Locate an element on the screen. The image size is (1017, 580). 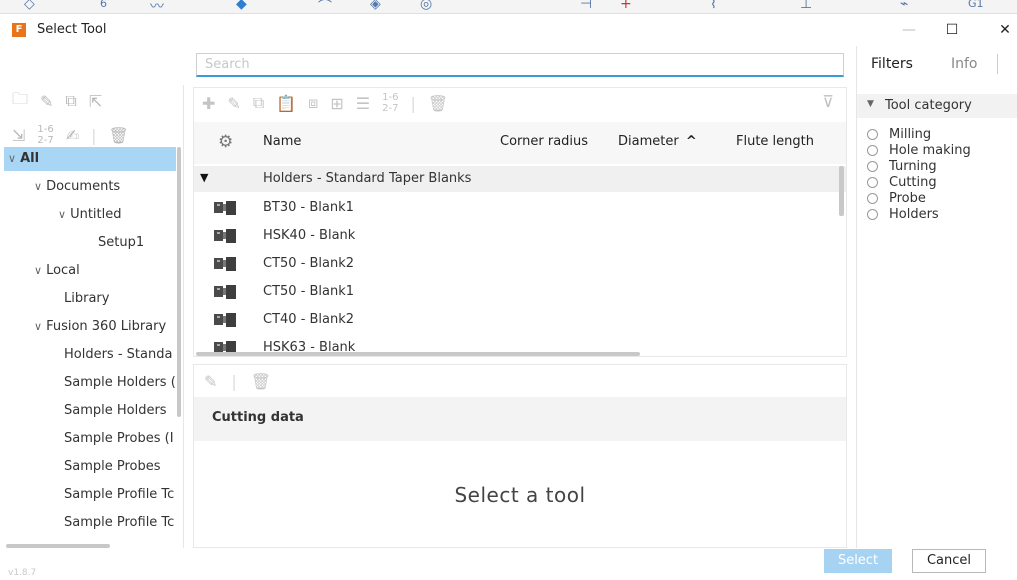
category-radio-item: Probe is located at coordinates (896, 198).